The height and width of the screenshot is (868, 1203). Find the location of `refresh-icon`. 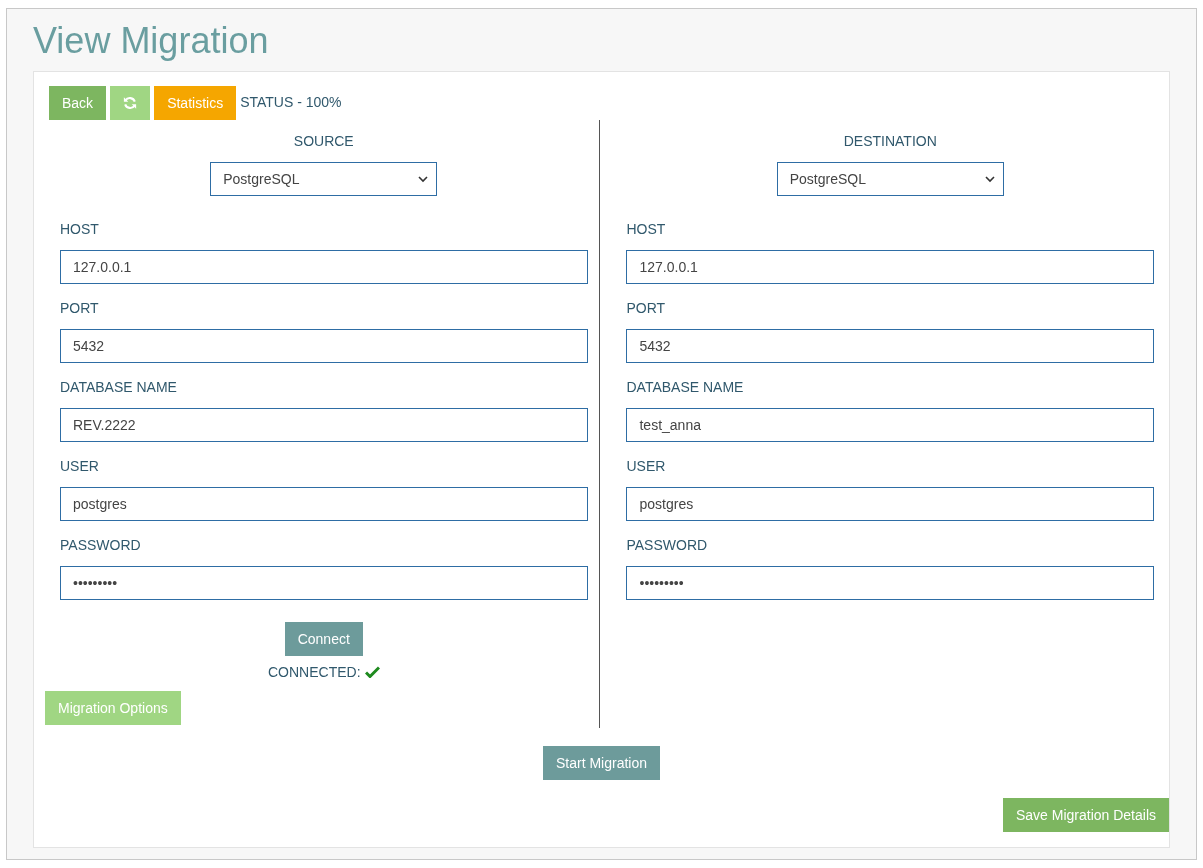

refresh-icon is located at coordinates (130, 103).